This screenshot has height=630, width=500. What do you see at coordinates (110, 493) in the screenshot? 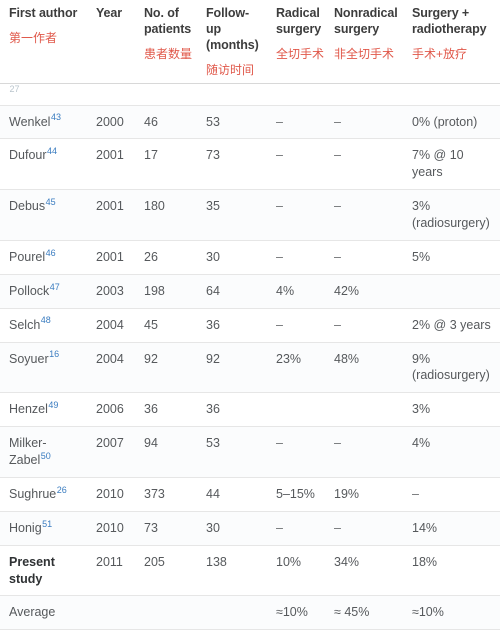
I see `cell-value: 2010` at bounding box center [110, 493].